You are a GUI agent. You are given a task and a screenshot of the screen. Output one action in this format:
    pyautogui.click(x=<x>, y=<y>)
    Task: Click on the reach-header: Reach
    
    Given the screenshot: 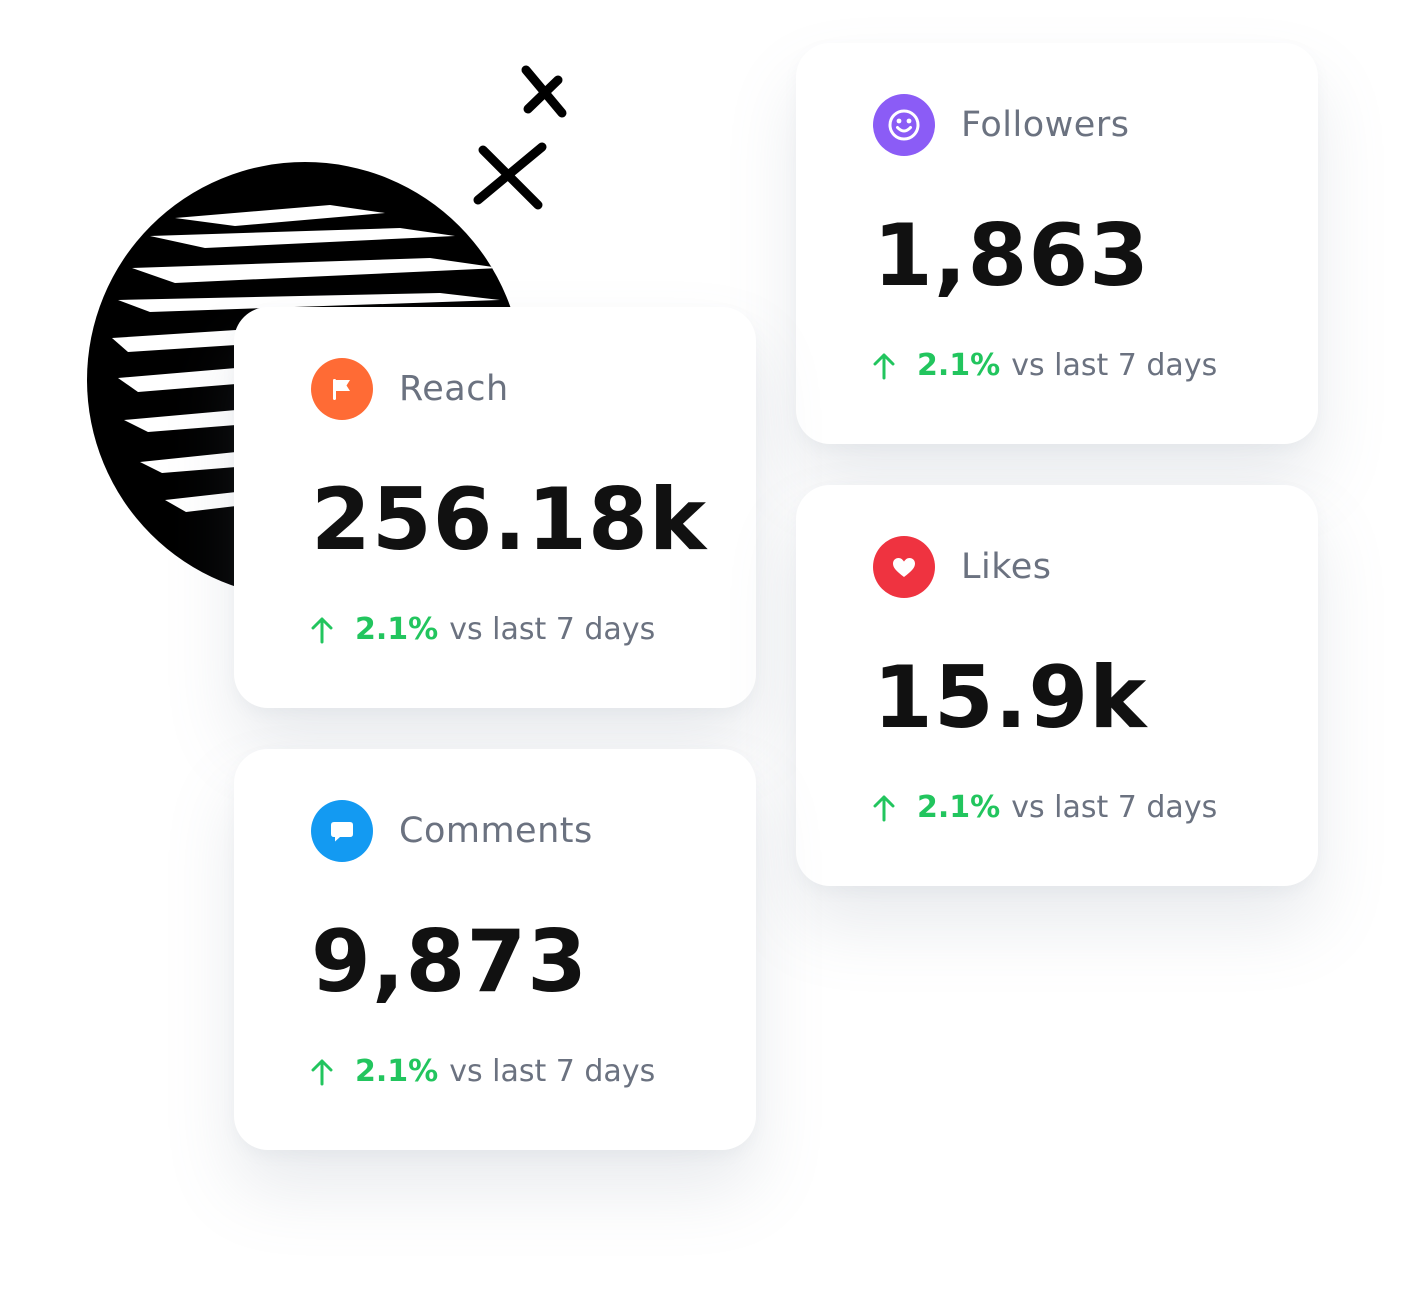 What is the action you would take?
    pyautogui.click(x=410, y=389)
    